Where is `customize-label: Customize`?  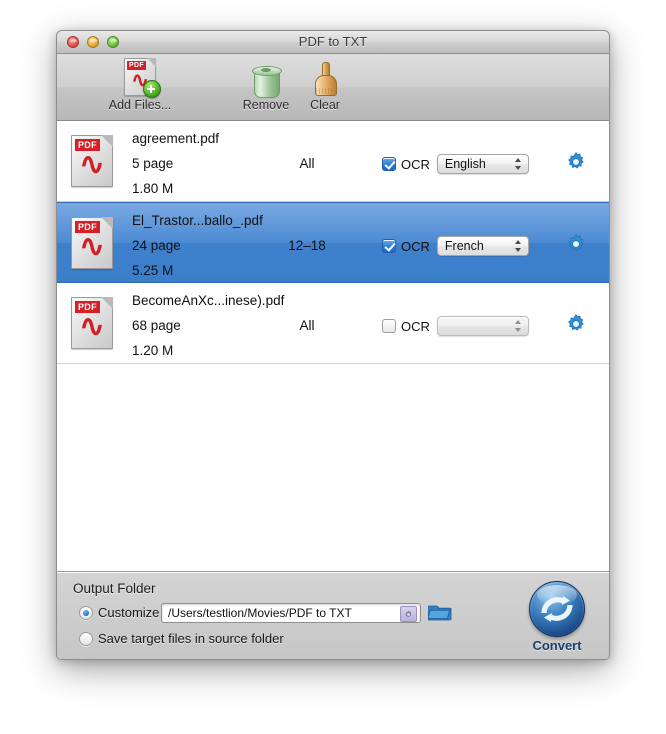
customize-label: Customize is located at coordinates (129, 612).